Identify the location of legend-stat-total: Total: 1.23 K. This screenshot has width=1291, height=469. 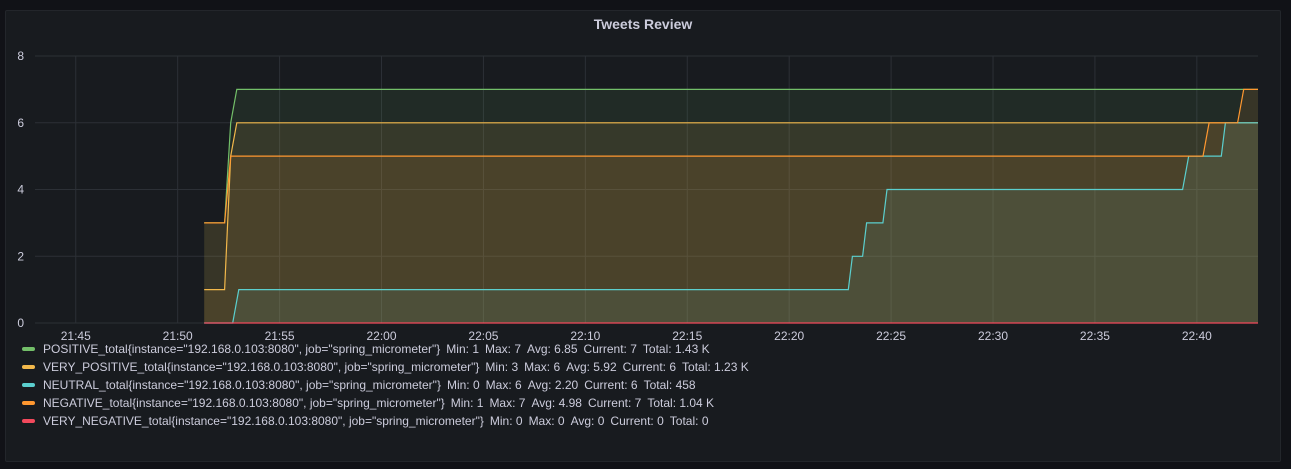
(715, 367).